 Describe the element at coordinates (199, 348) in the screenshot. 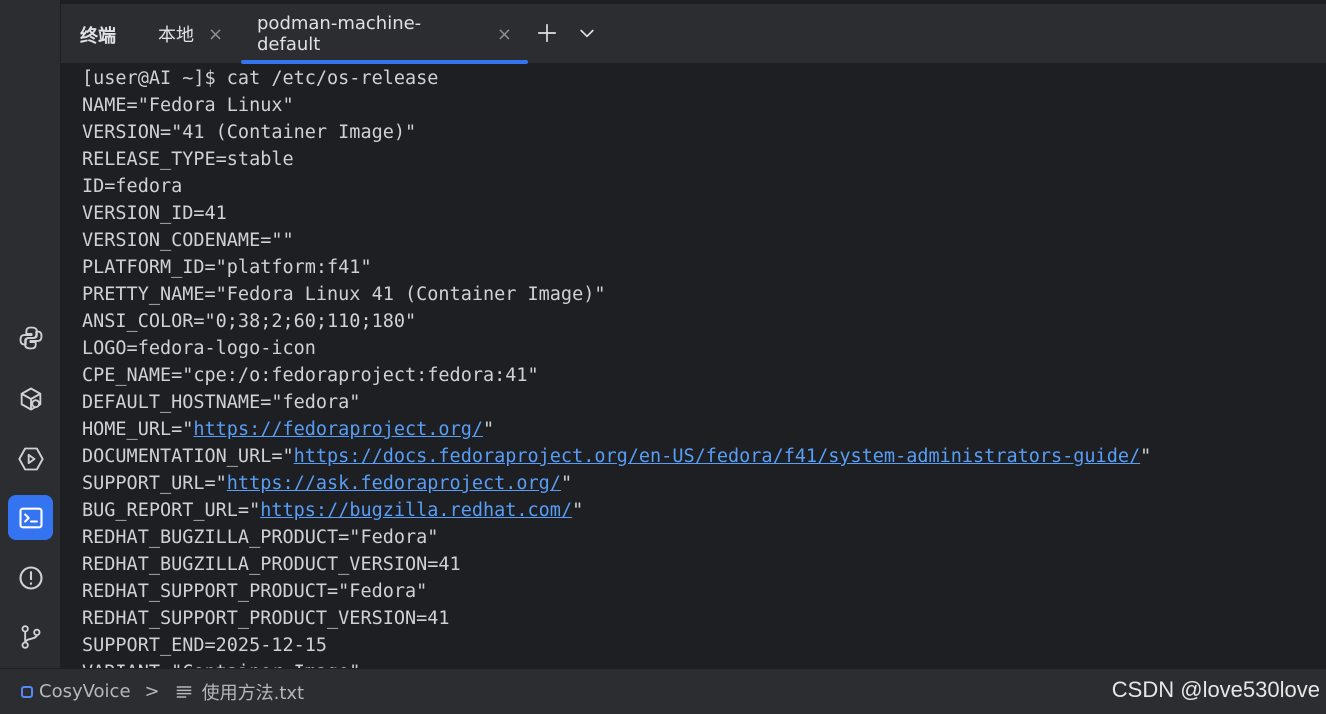

I see `terminal-line: LOGO=fedora-logo-icon` at that location.